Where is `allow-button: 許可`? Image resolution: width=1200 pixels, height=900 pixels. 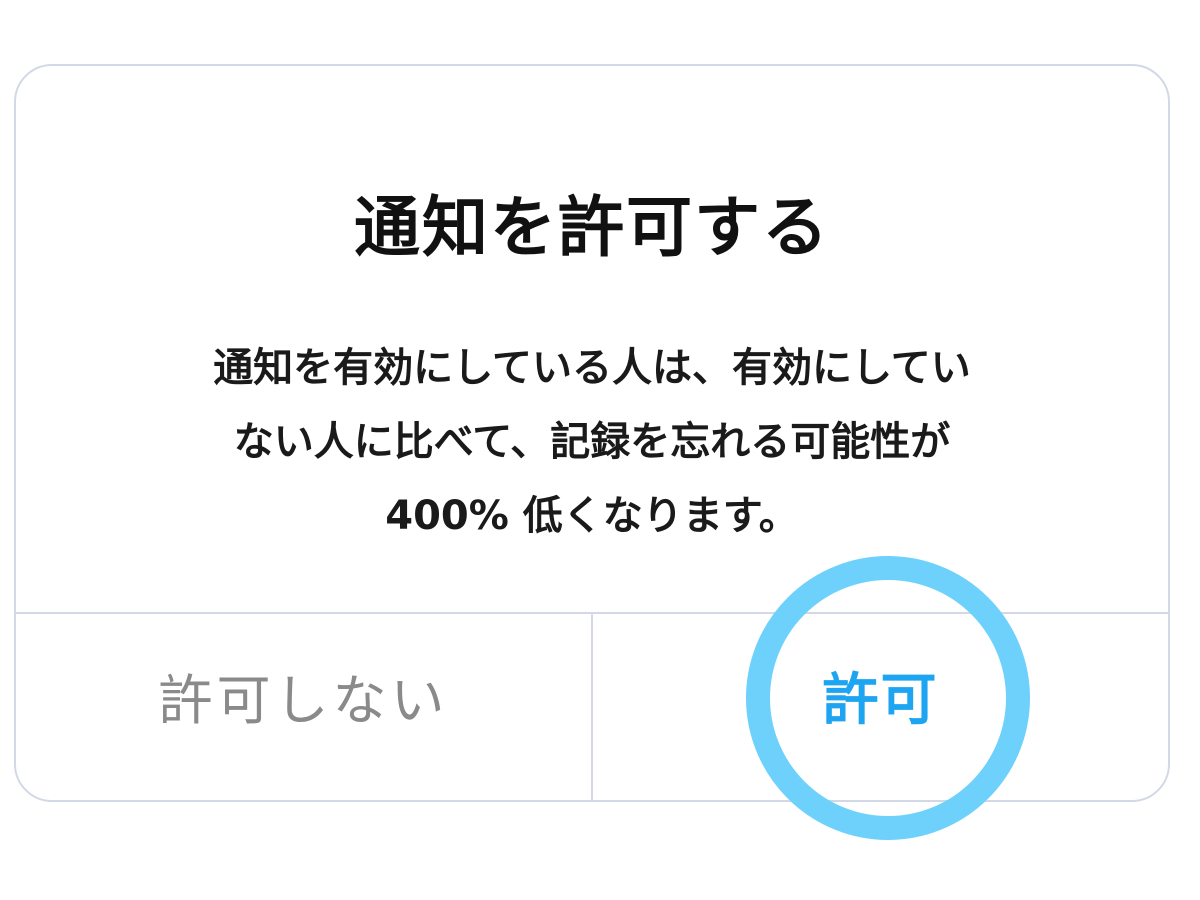
allow-button: 許可 is located at coordinates (880, 707).